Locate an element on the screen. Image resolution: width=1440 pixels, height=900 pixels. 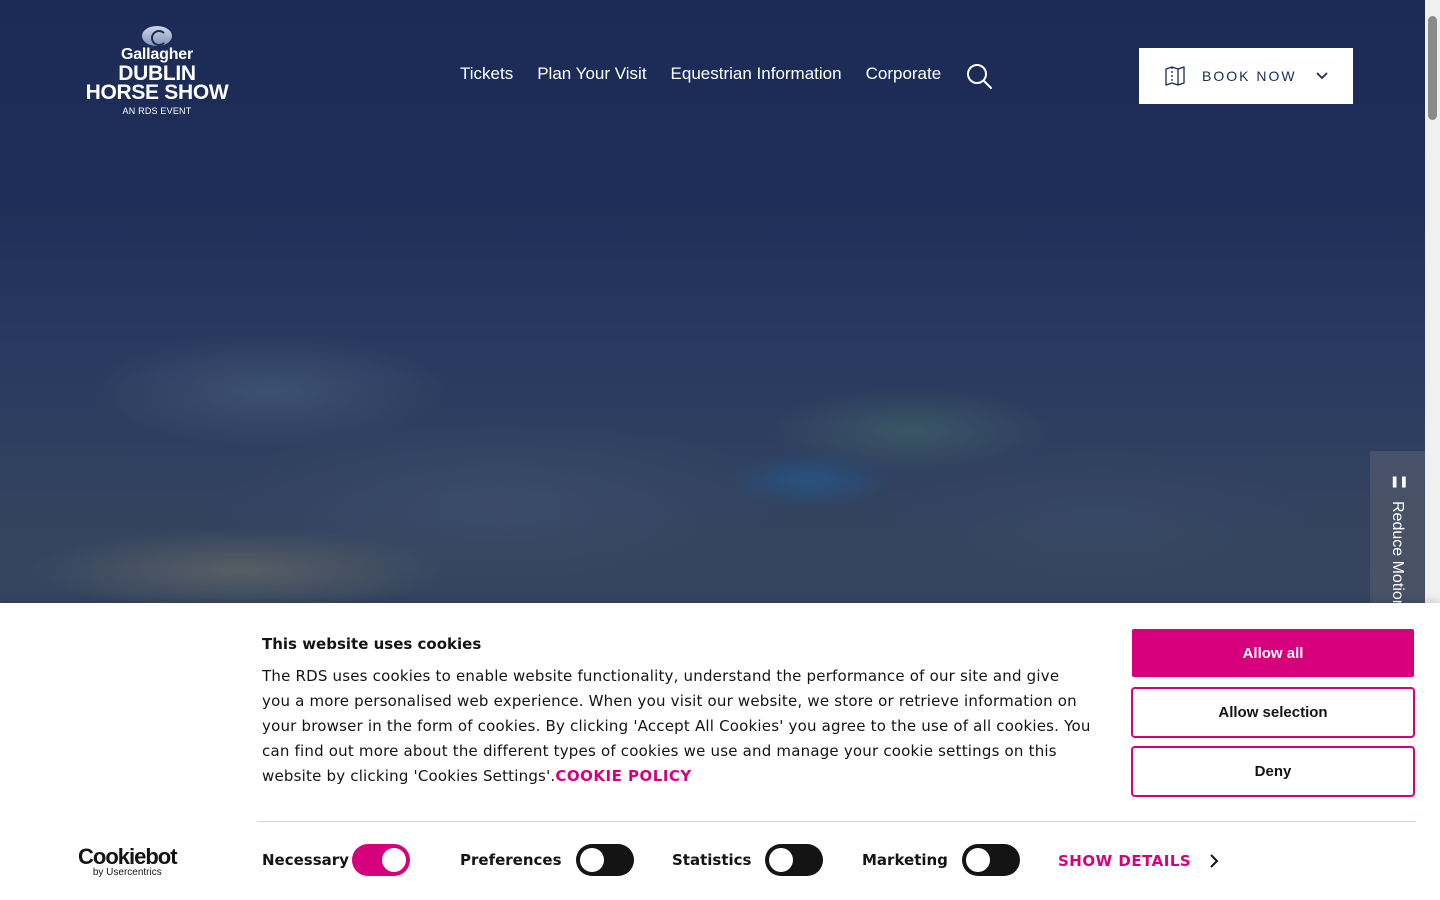
toggle-preferences is located at coordinates (604, 860).